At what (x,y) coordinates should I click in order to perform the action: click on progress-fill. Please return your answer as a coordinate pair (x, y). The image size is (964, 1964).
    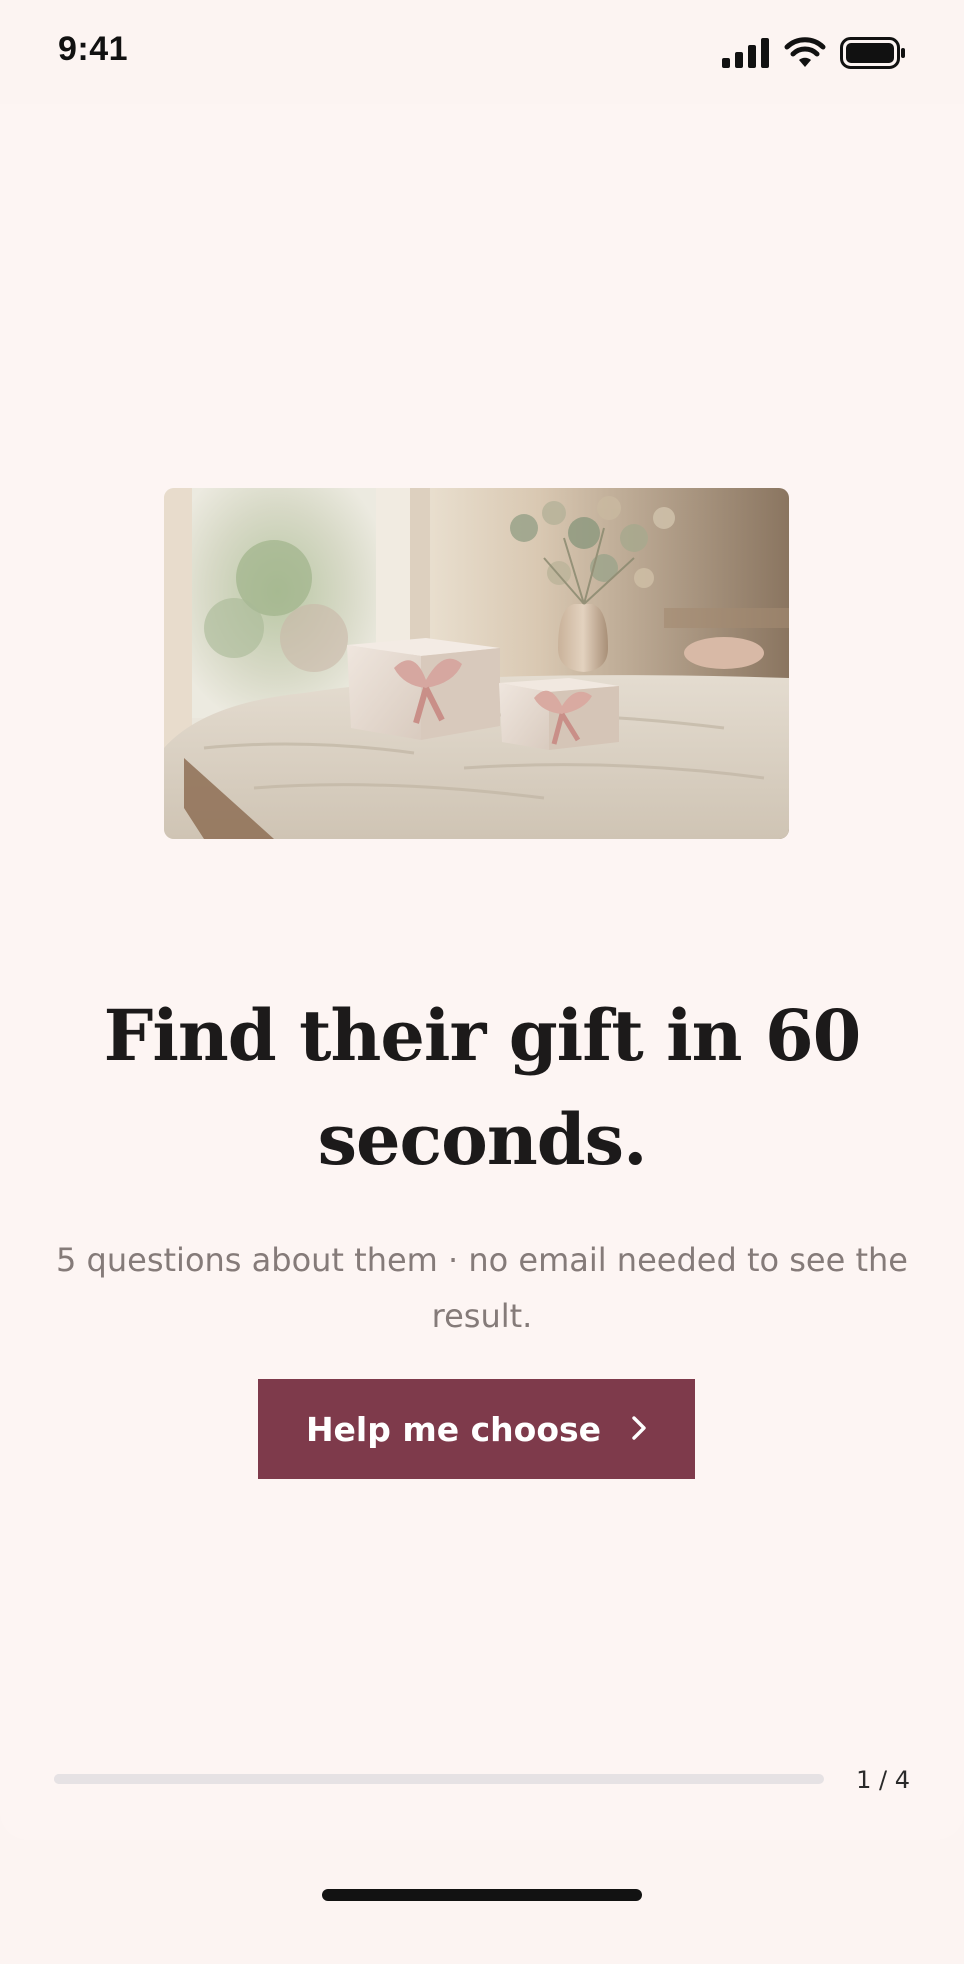
    Looking at the image, I should click on (150, 1779).